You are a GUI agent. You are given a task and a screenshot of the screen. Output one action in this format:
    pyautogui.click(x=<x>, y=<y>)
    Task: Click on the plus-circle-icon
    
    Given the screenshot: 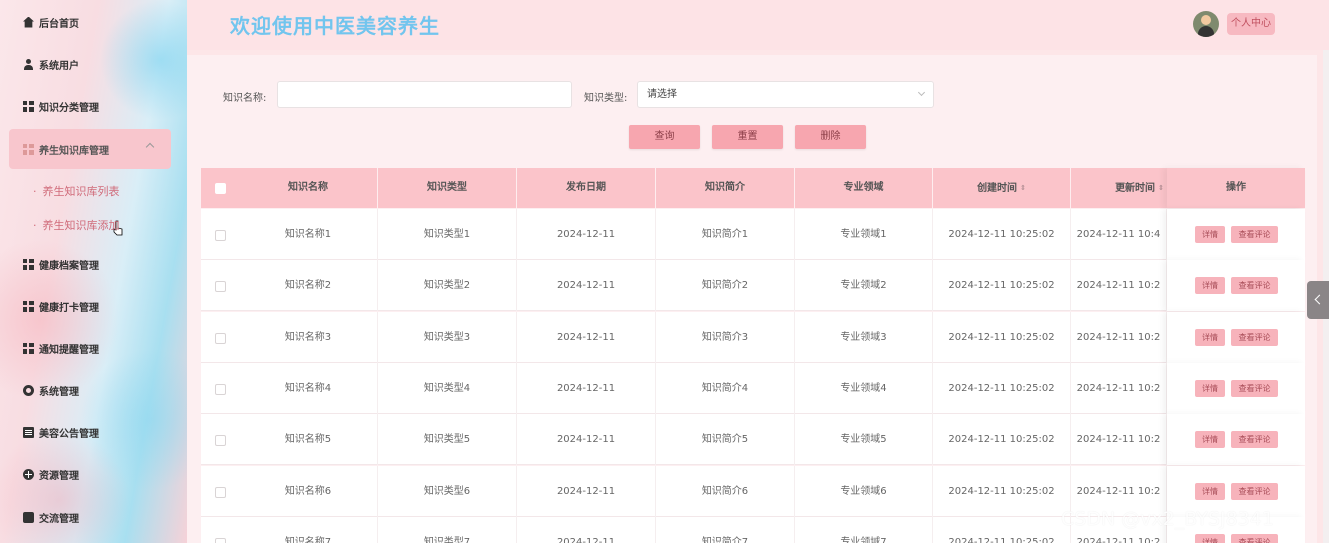 What is the action you would take?
    pyautogui.click(x=28, y=474)
    